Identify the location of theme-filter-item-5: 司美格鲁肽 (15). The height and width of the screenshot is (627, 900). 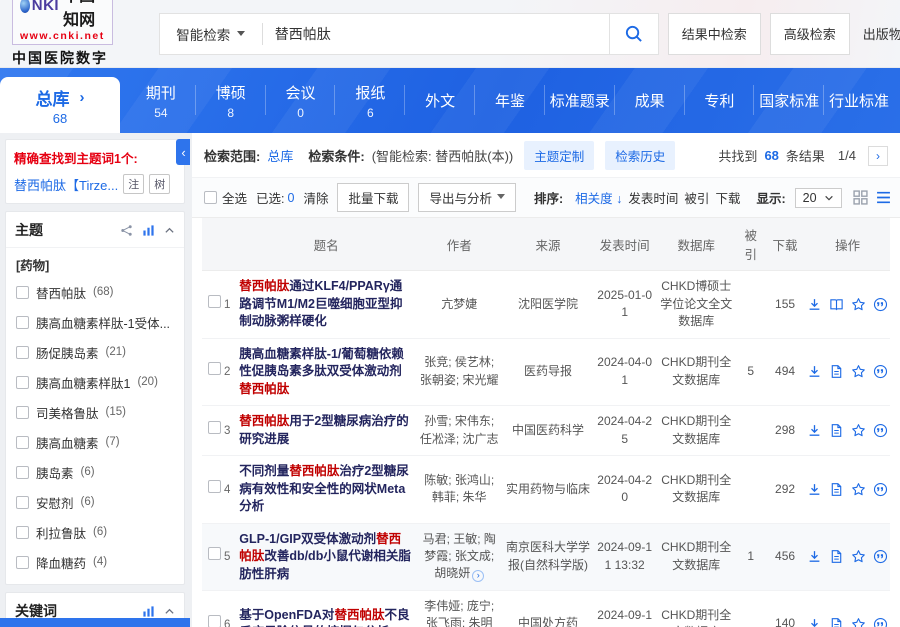
(95, 412).